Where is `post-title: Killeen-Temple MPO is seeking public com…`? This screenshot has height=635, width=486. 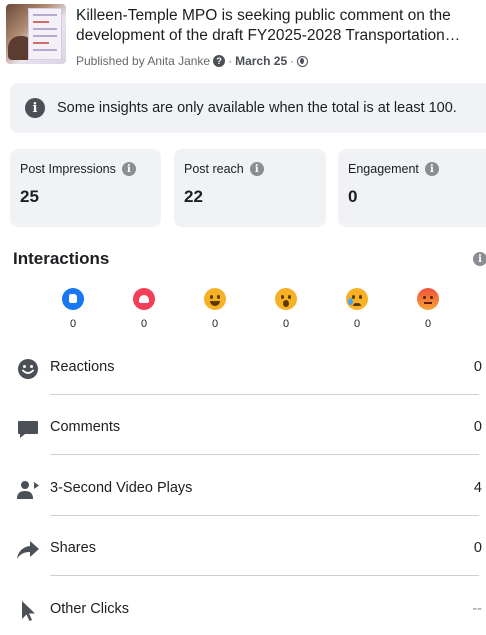 post-title: Killeen-Temple MPO is seeking public com… is located at coordinates (280, 26).